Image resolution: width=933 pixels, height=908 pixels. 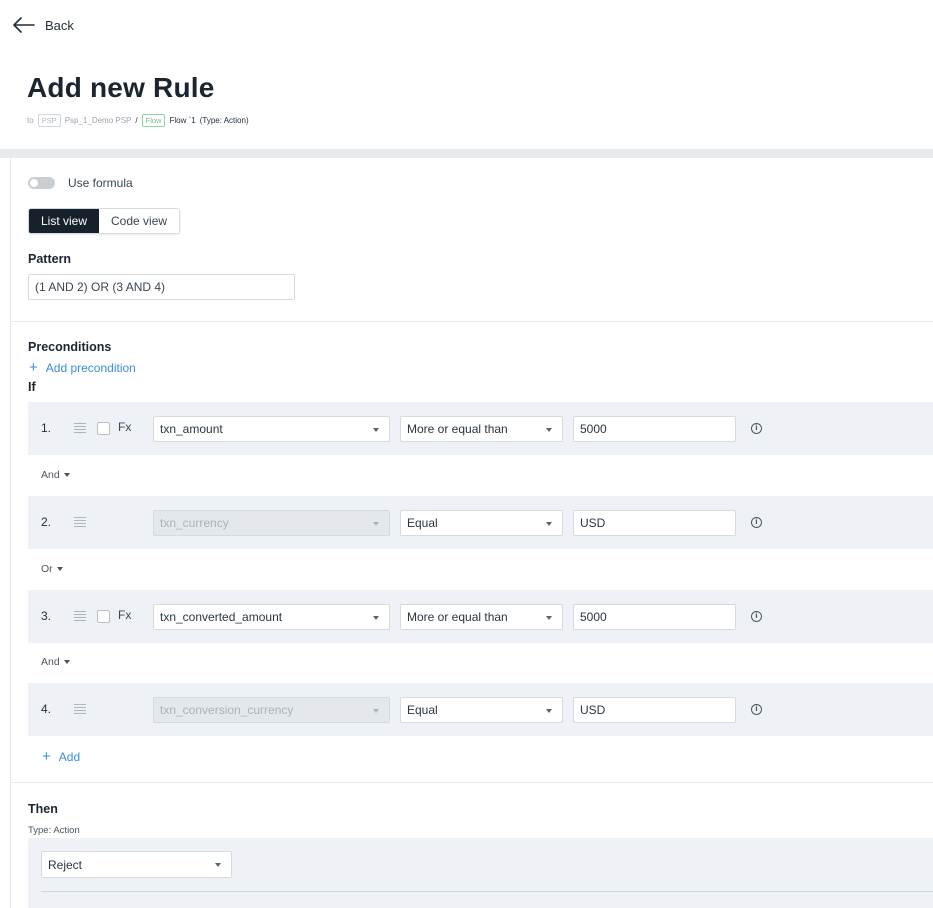 I want to click on condition-row-2: 2. txn_currency Equal i, so click(x=480, y=522).